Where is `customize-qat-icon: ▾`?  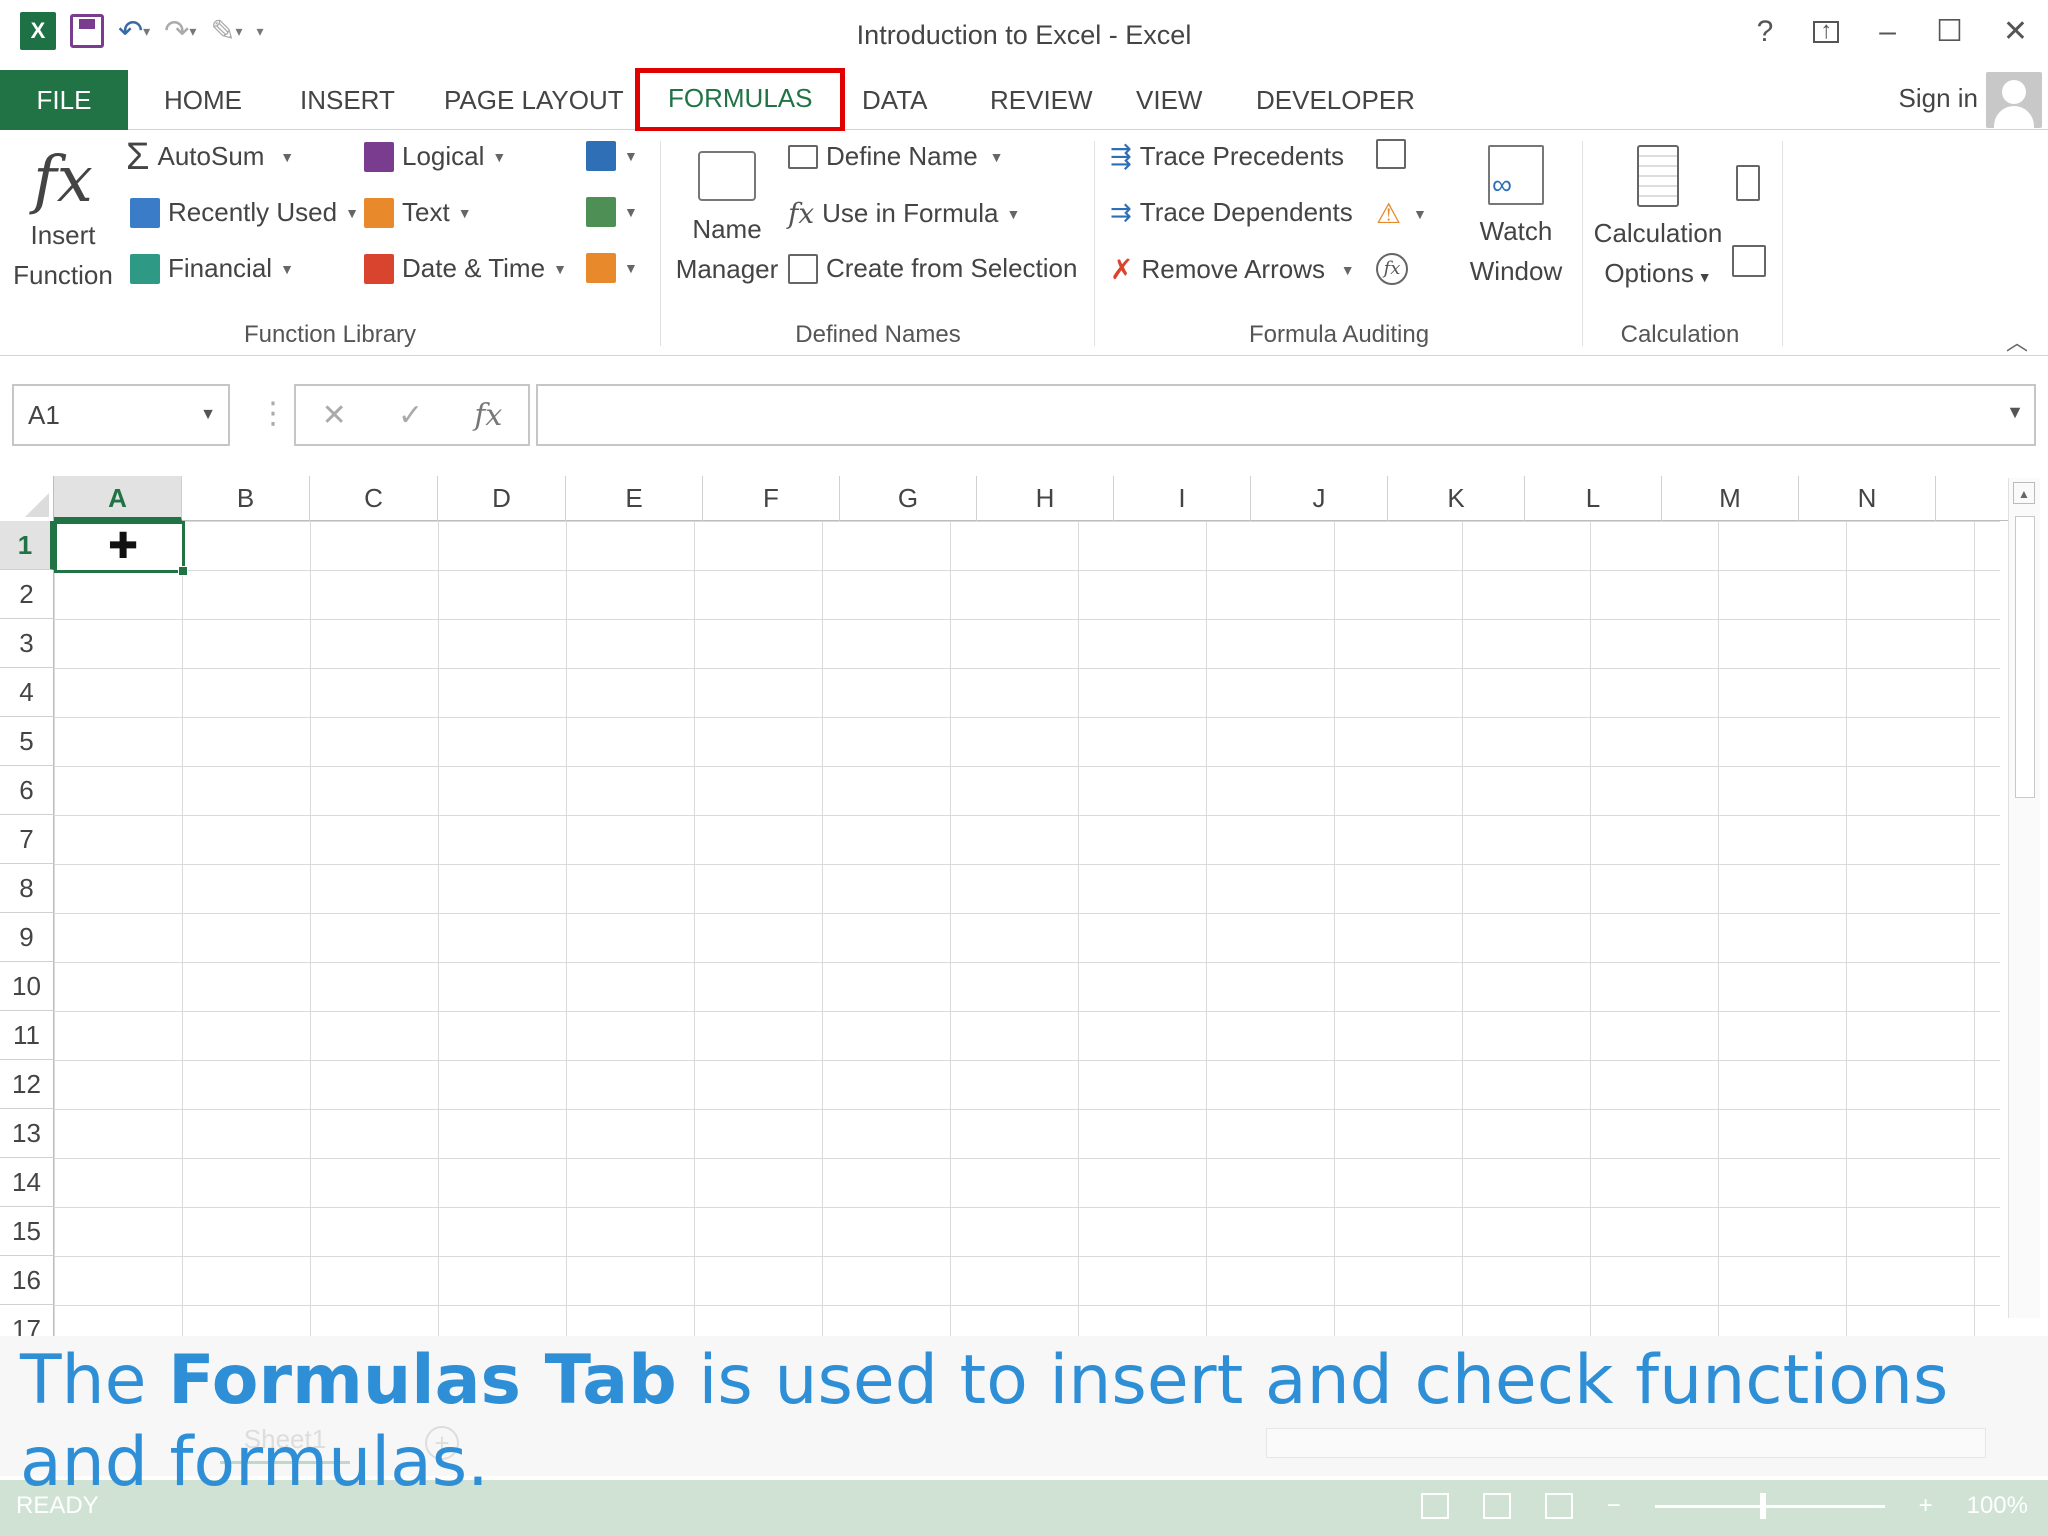 customize-qat-icon: ▾ is located at coordinates (260, 31).